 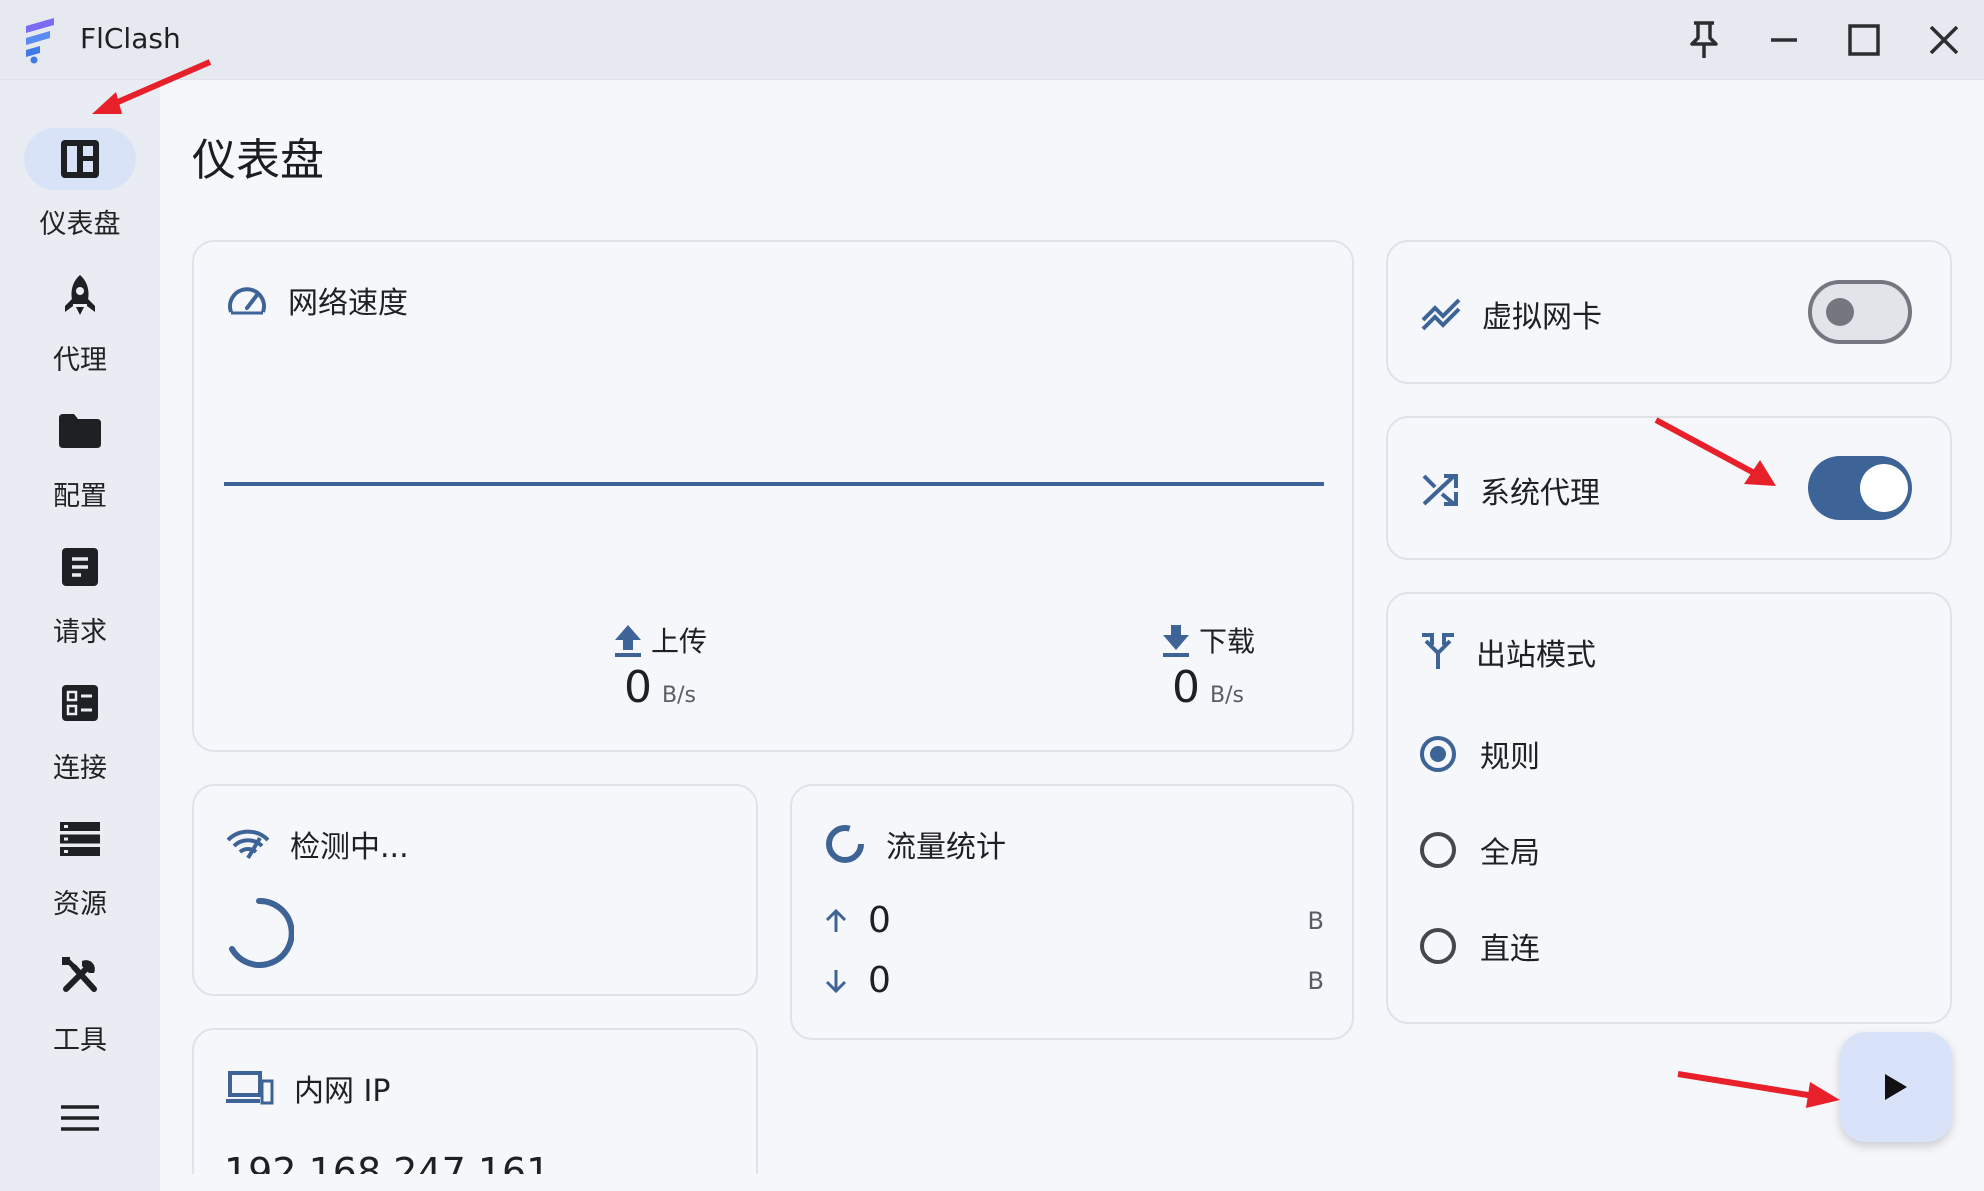 What do you see at coordinates (1669, 488) in the screenshot?
I see `system-proxy-card: 系统代理` at bounding box center [1669, 488].